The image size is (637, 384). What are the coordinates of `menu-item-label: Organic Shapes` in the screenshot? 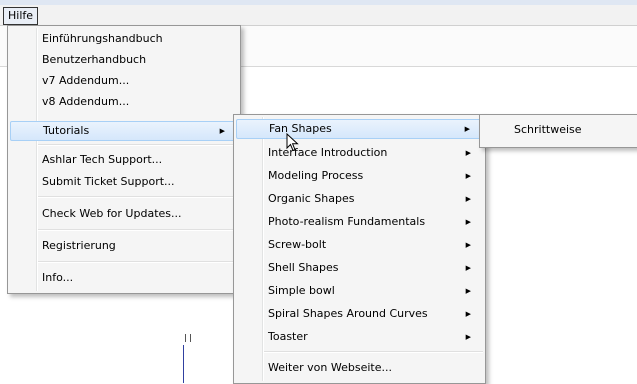 It's located at (311, 198).